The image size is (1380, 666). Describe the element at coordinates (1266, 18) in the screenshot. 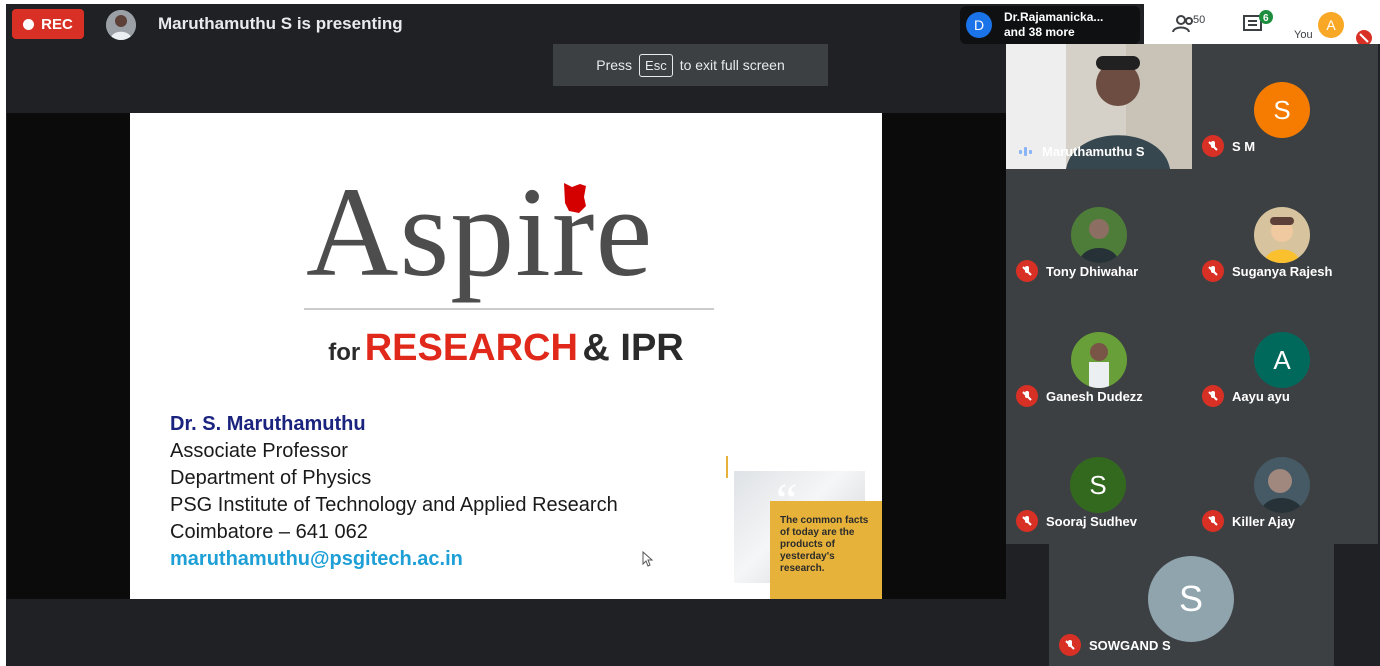

I see `chat-badge: 6` at that location.